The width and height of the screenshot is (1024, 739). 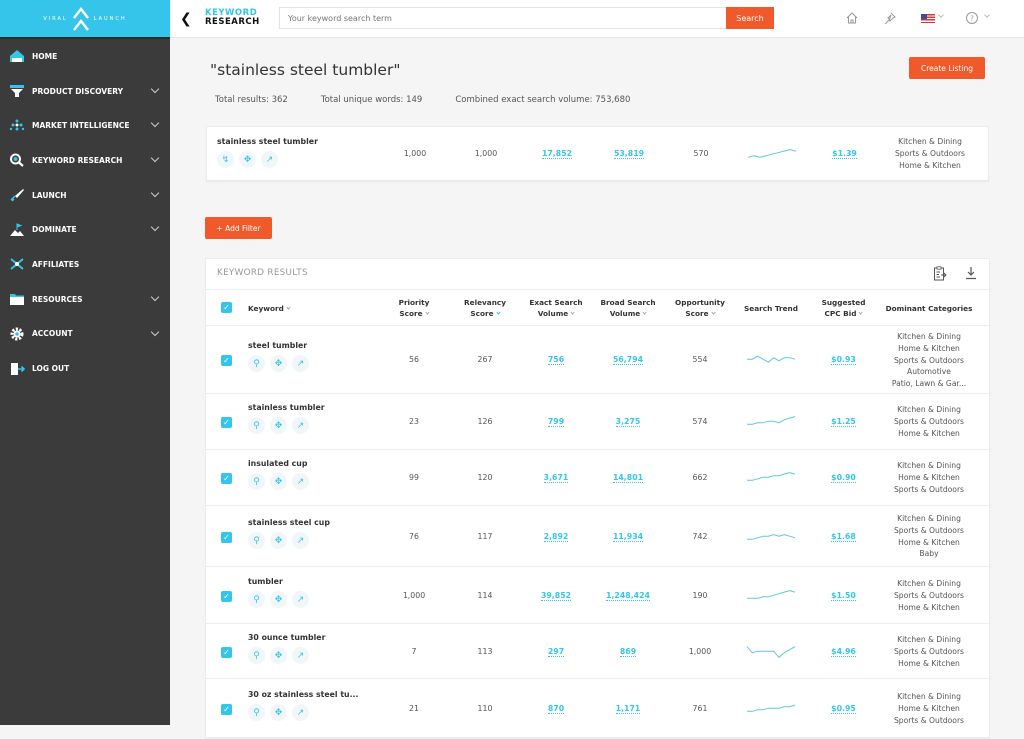 What do you see at coordinates (556, 537) in the screenshot?
I see `exact-search-volume: 2,892` at bounding box center [556, 537].